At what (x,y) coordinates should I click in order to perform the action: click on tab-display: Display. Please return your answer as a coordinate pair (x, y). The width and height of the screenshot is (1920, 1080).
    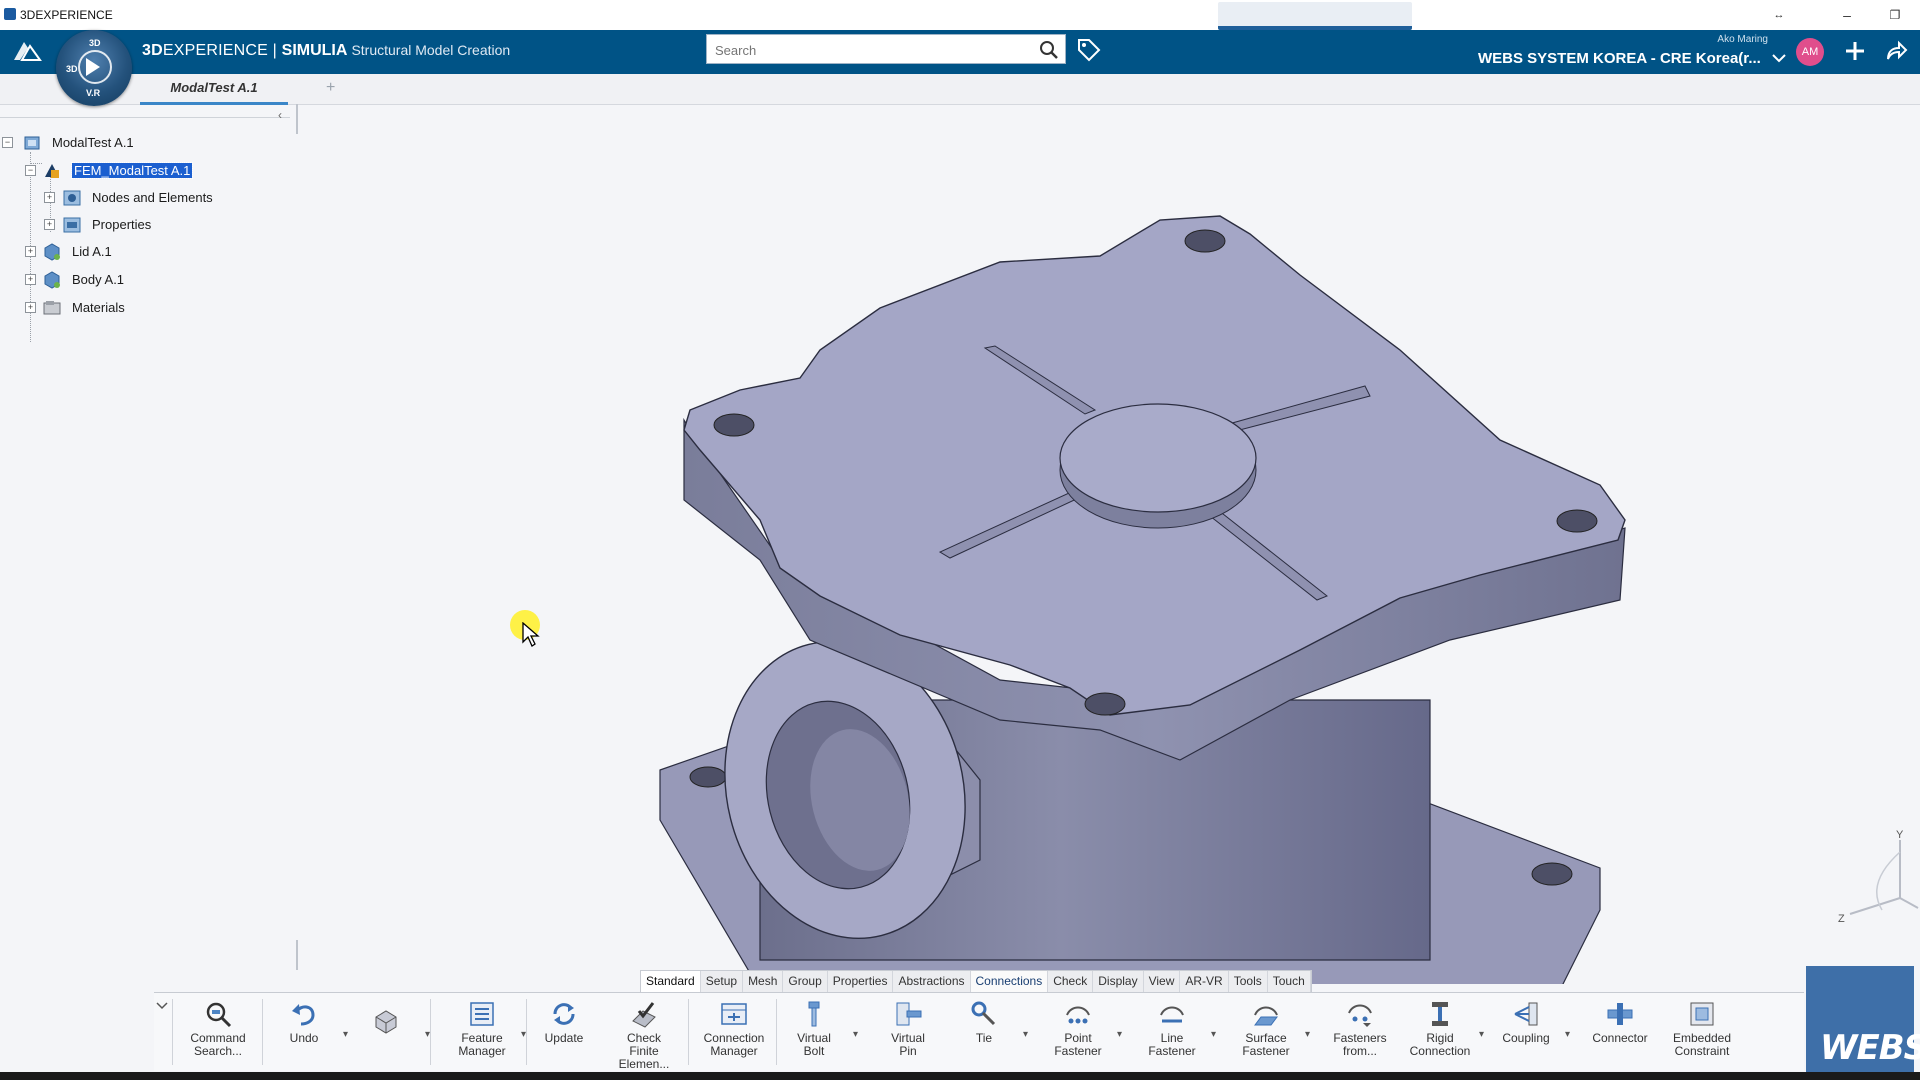
    Looking at the image, I should click on (1118, 982).